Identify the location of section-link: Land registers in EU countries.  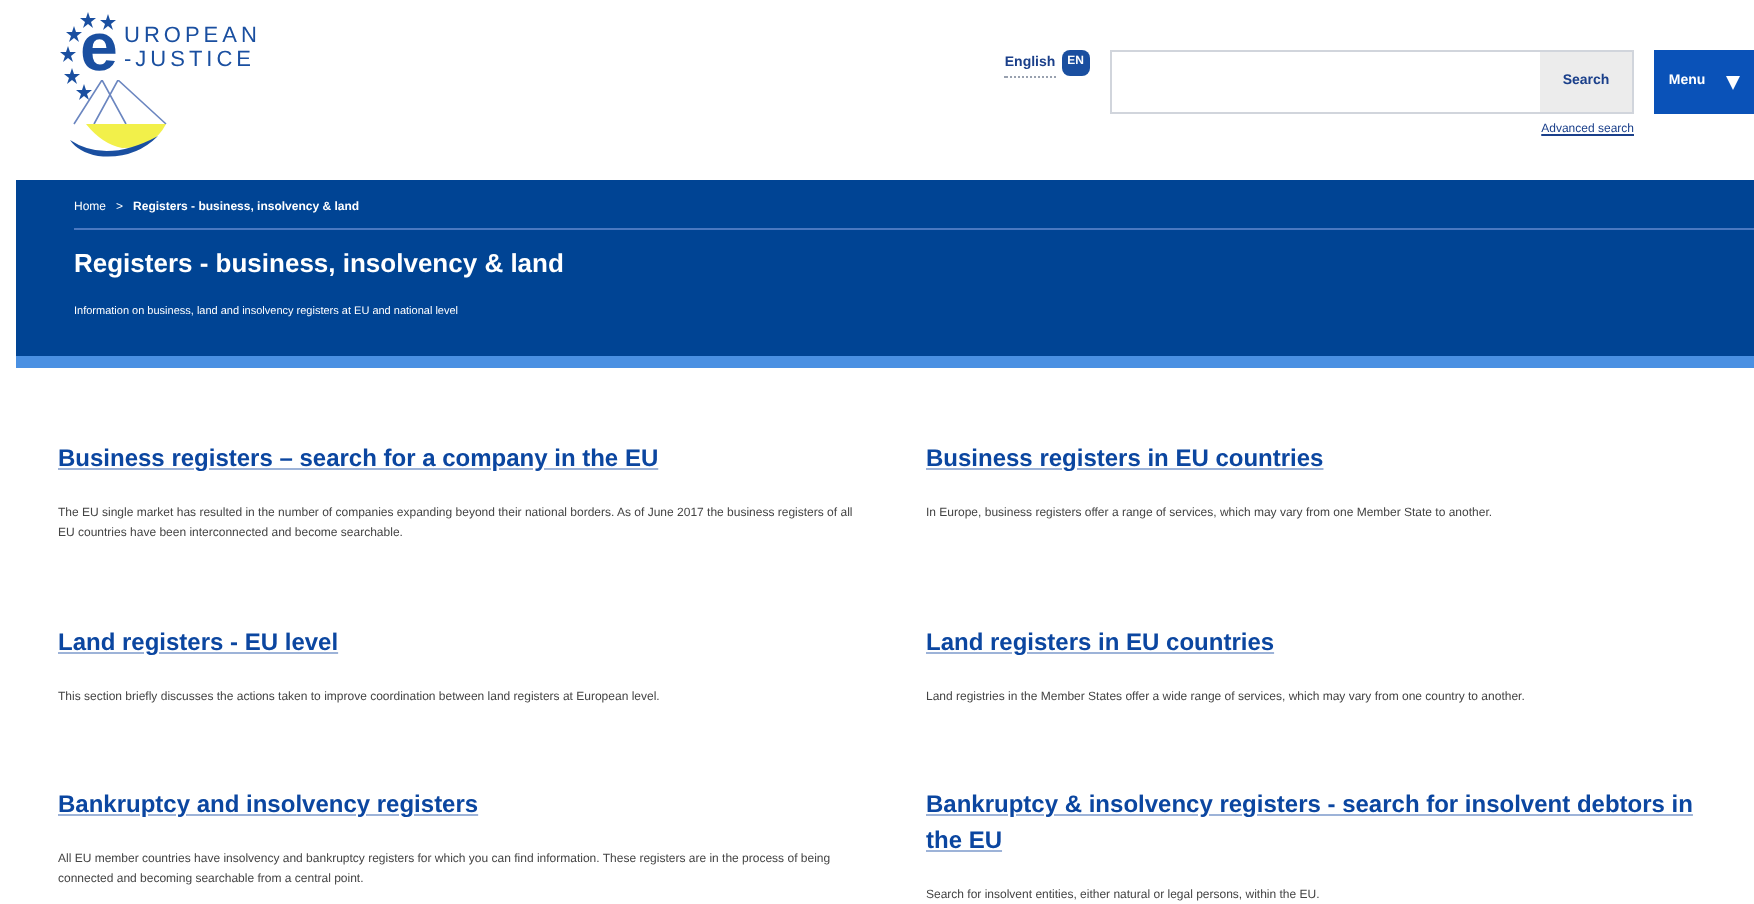
(1330, 642).